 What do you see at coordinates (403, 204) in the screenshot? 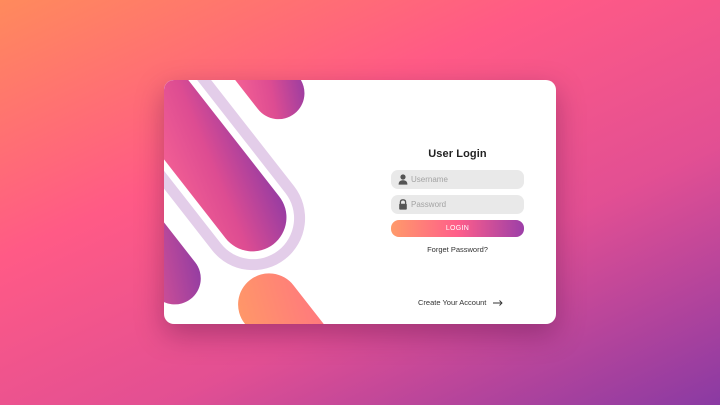
I see `lock-icon` at bounding box center [403, 204].